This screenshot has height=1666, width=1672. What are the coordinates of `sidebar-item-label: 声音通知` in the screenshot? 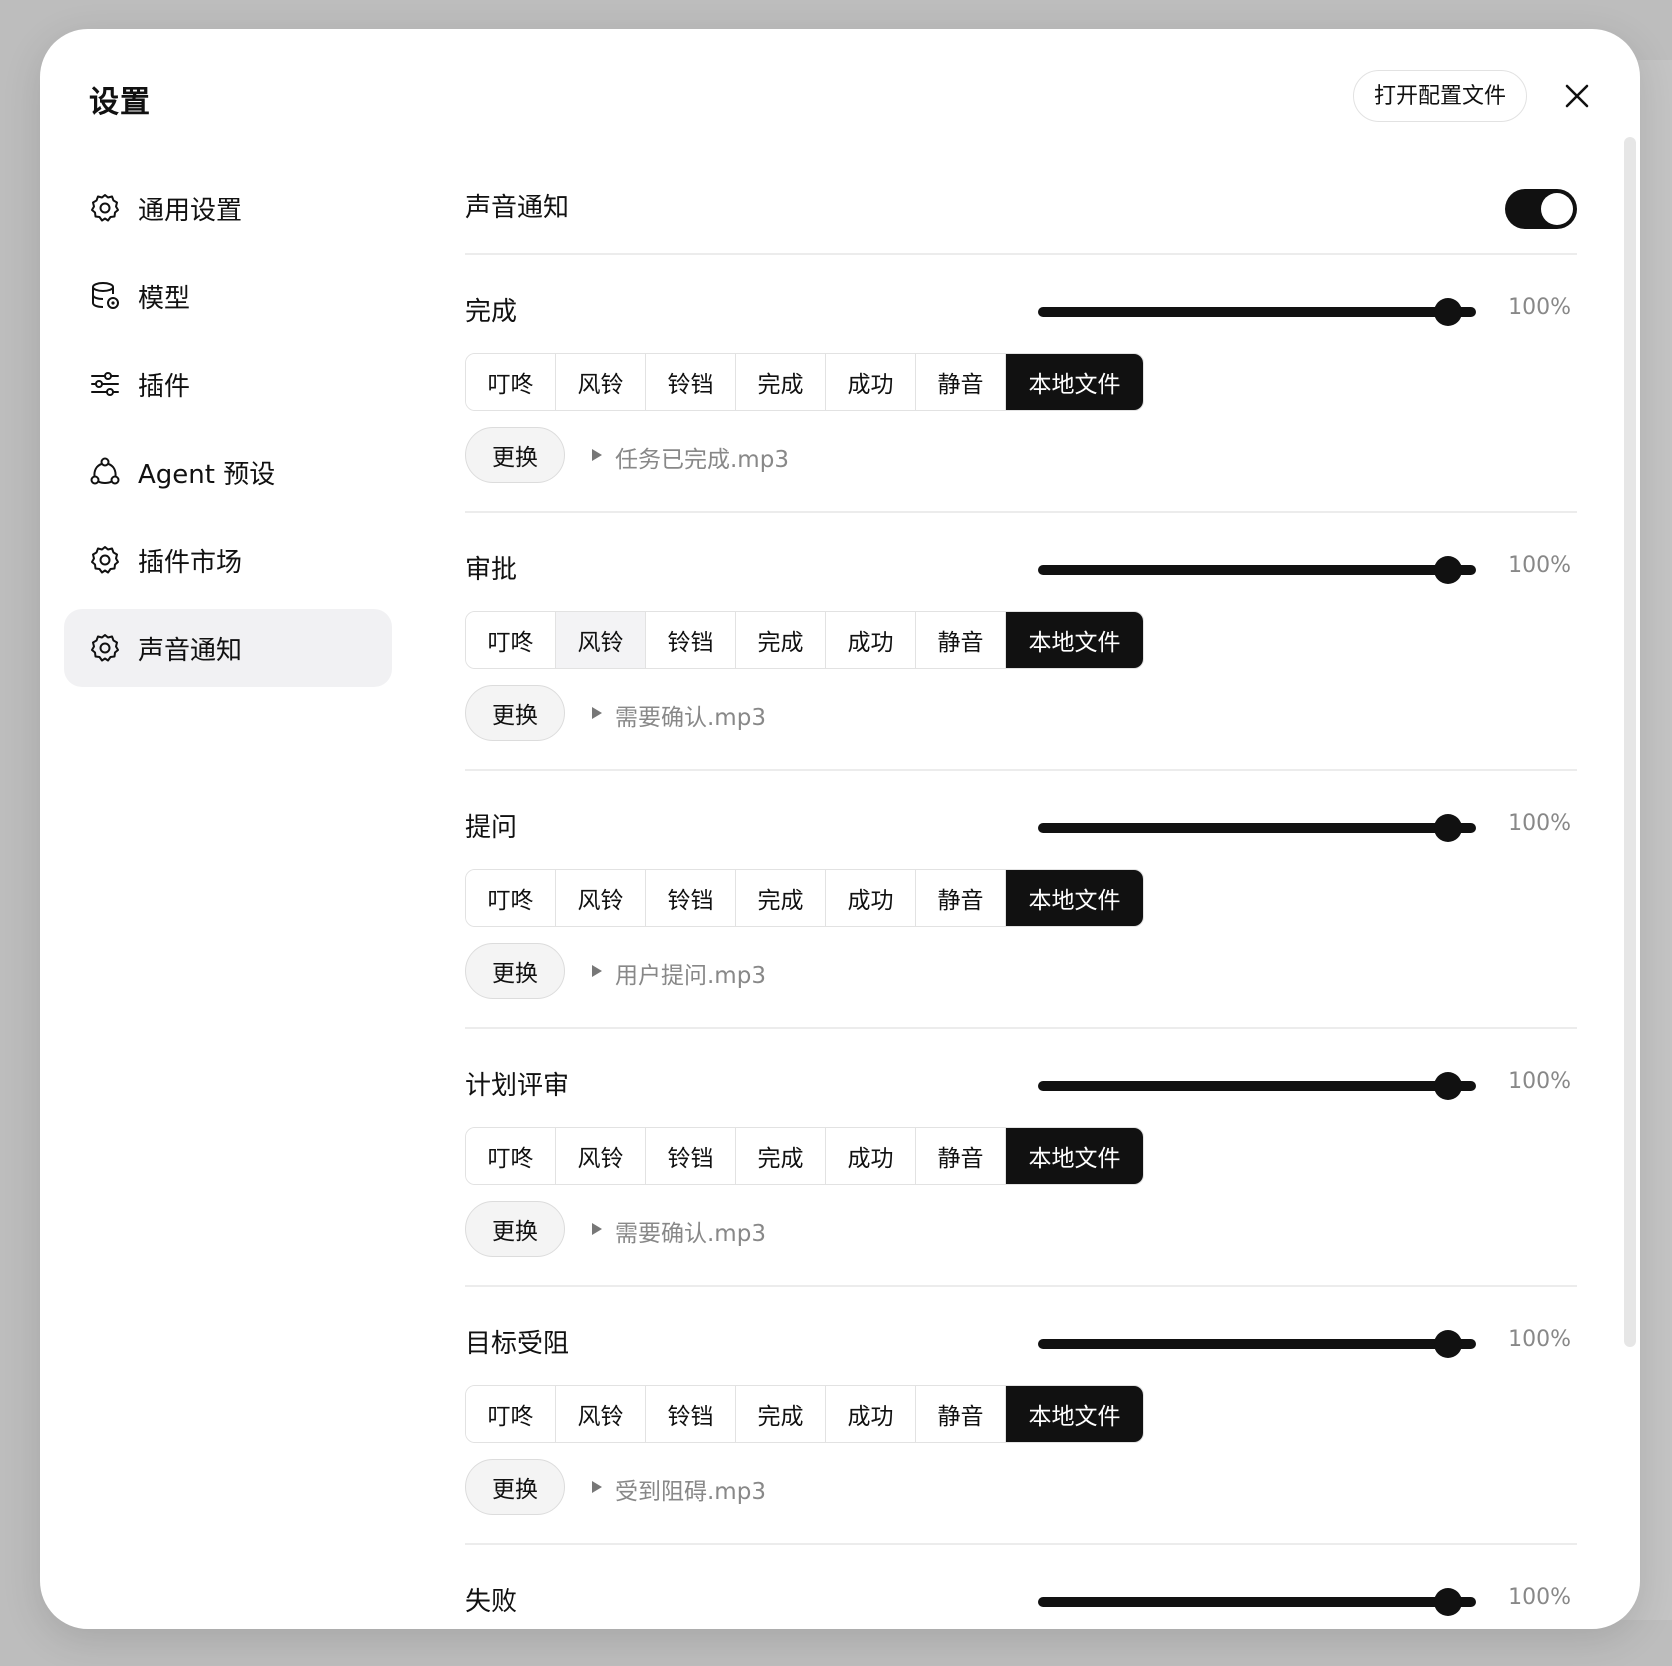 It's located at (190, 650).